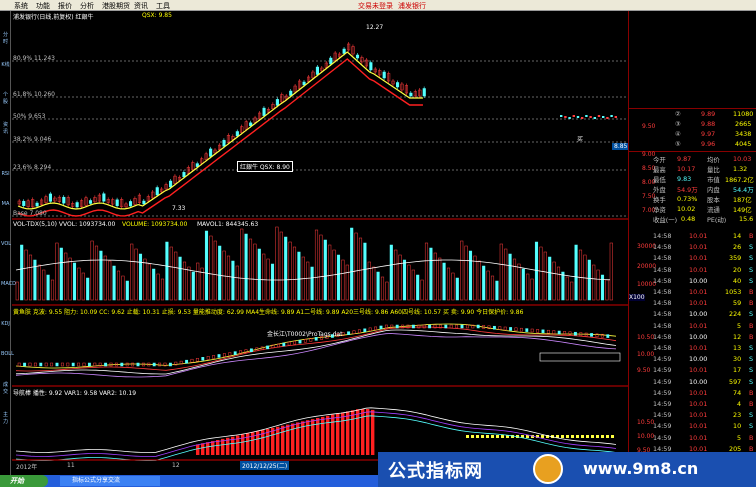 This screenshot has width=756, height=487. I want to click on start-button: 开始, so click(24, 481).